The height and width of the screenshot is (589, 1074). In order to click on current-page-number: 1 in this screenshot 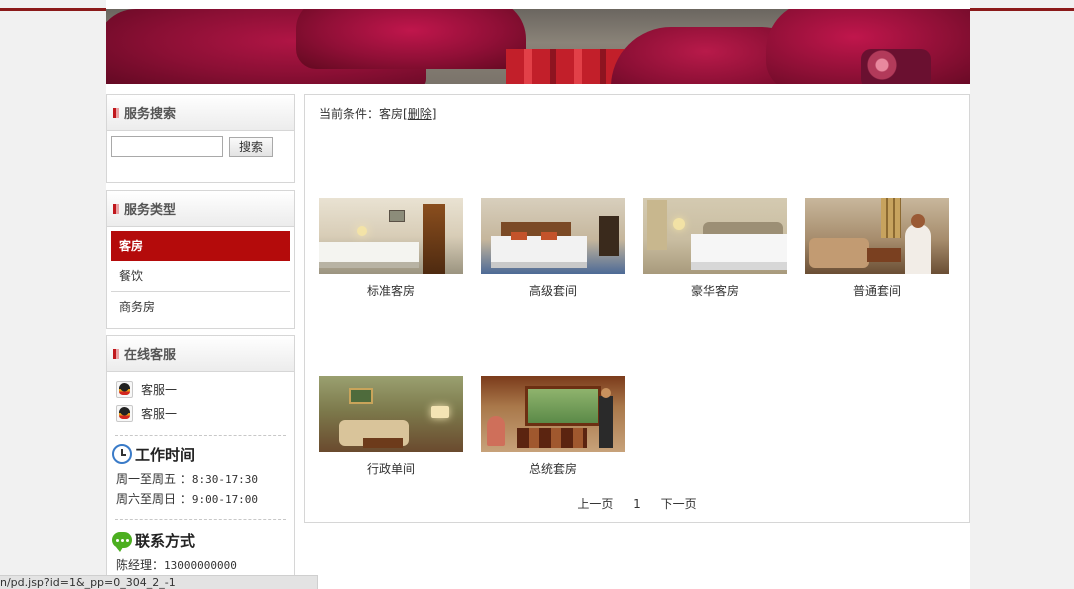, I will do `click(637, 504)`.